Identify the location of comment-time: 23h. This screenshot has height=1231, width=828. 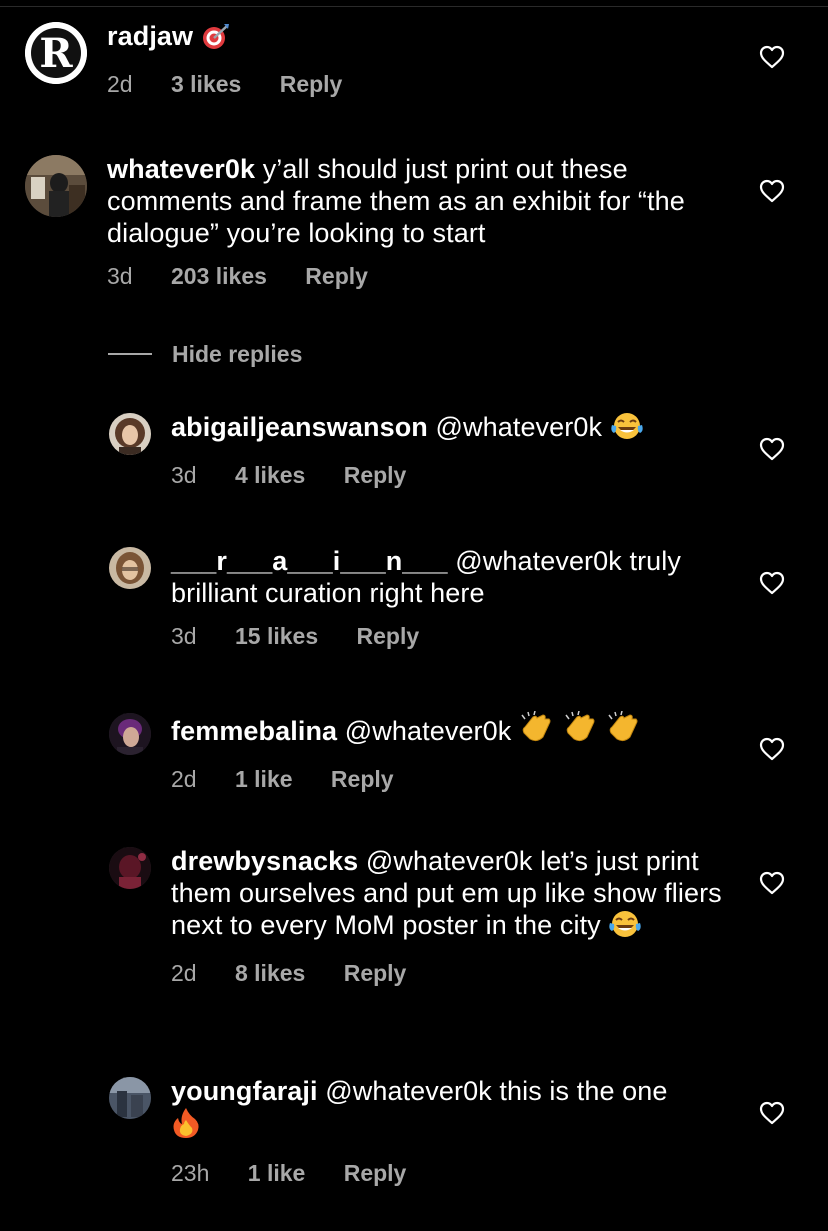
(190, 1173).